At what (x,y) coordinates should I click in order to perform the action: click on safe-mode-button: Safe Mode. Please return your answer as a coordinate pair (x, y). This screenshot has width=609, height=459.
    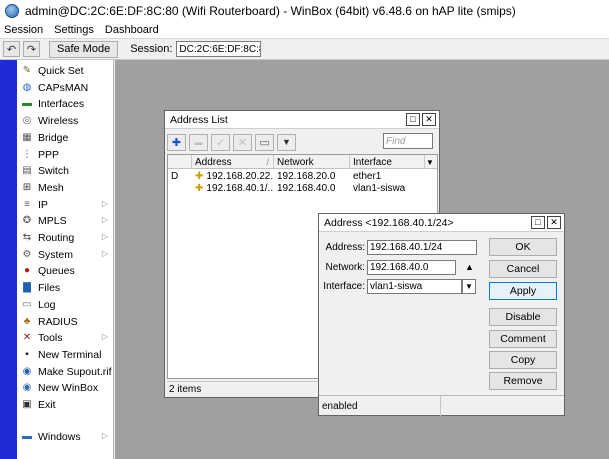
    Looking at the image, I should click on (84, 49).